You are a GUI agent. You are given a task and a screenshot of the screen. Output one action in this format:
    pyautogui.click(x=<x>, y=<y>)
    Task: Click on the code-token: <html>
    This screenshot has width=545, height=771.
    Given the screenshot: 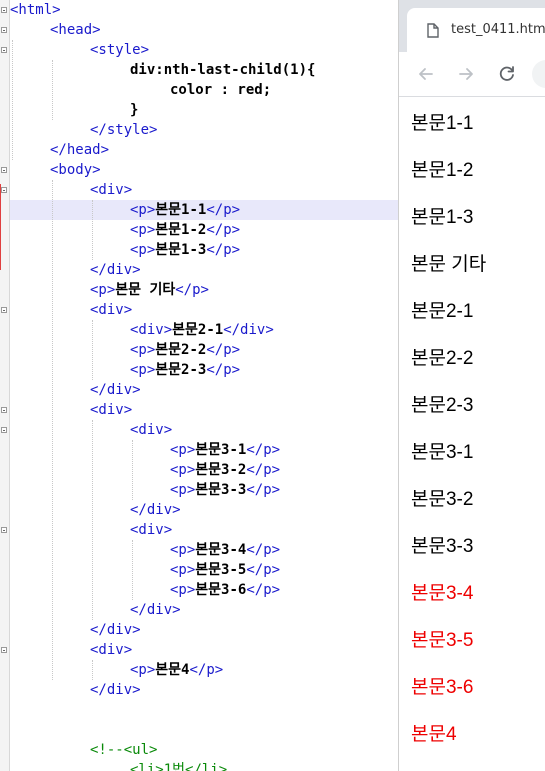 What is the action you would take?
    pyautogui.click(x=35, y=10)
    